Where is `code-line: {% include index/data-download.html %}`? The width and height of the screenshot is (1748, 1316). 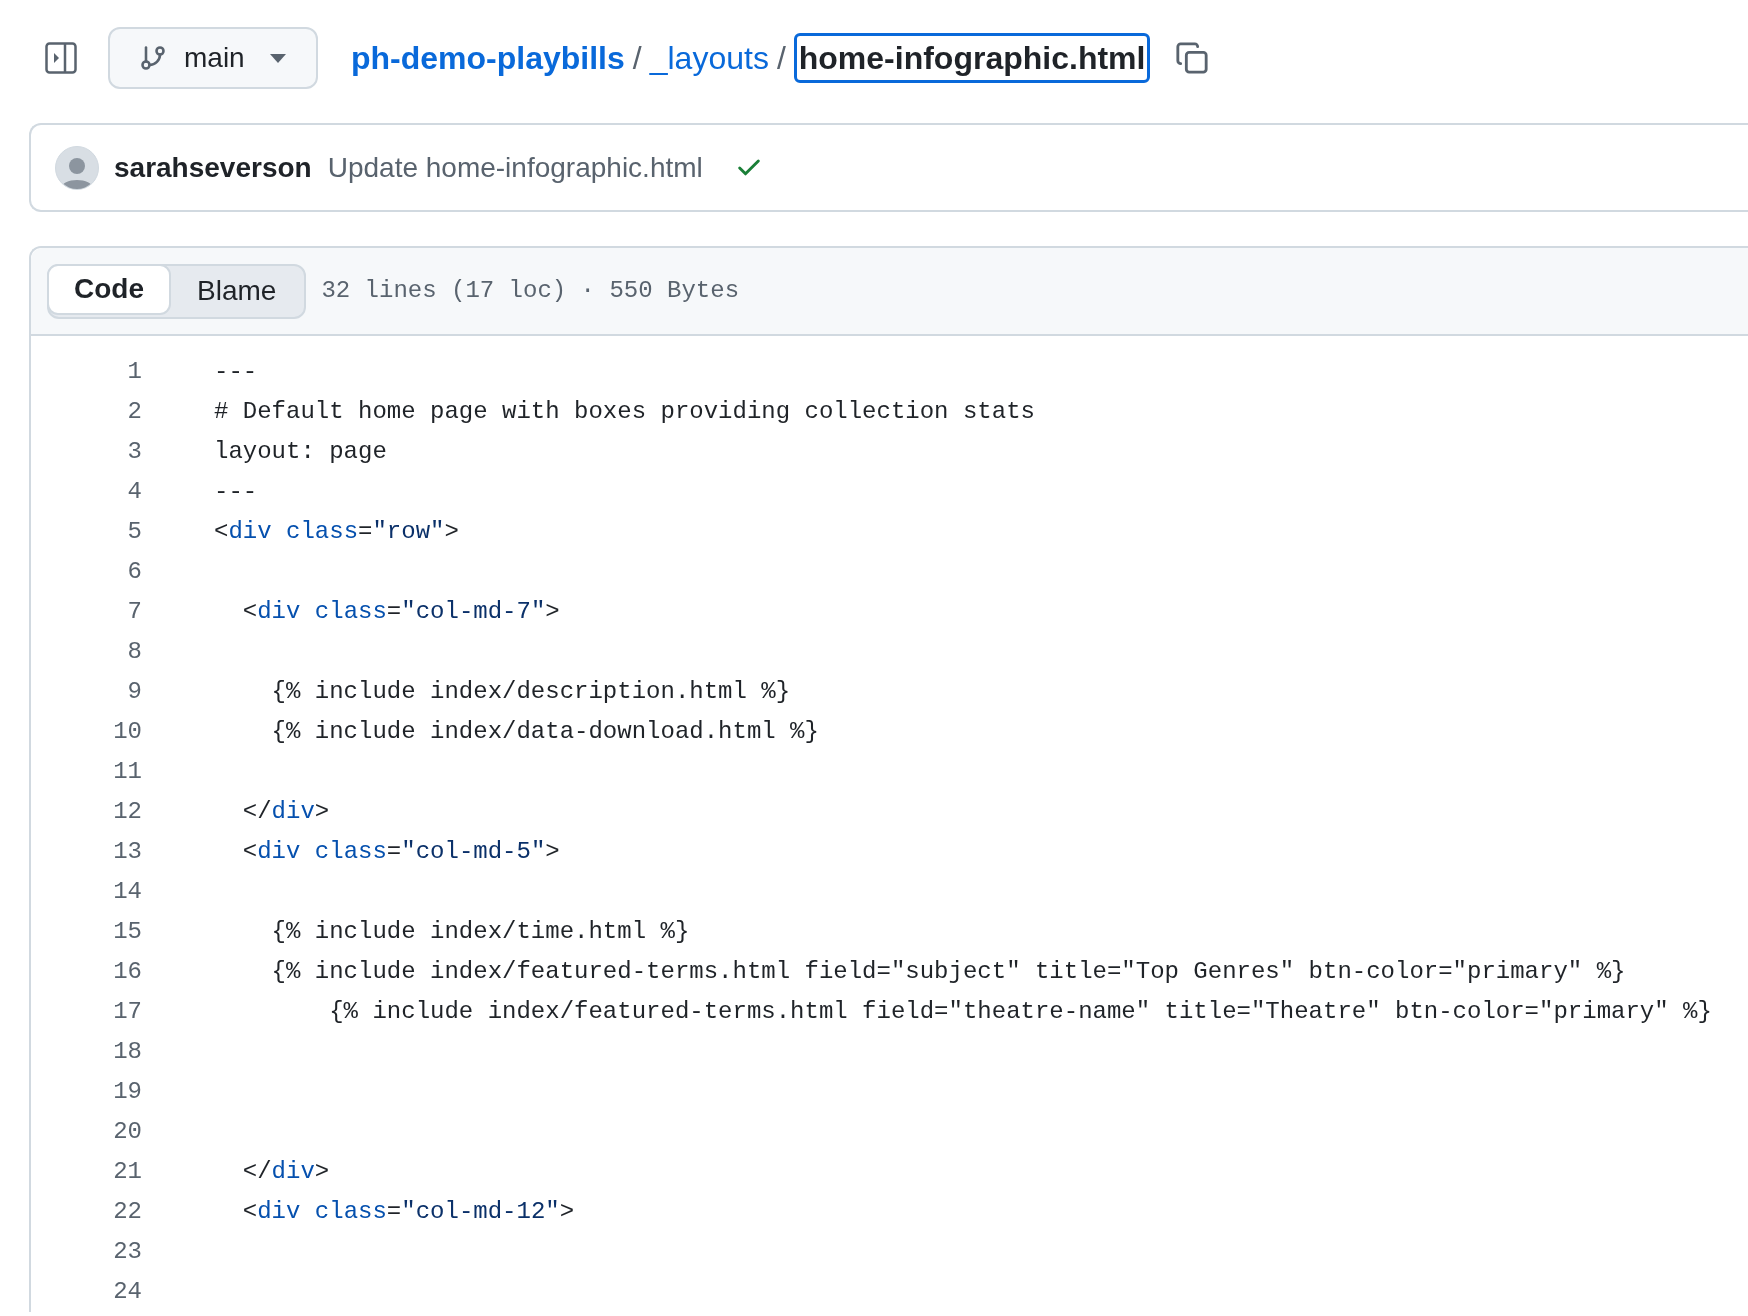
code-line: {% include index/data-download.html %} is located at coordinates (544, 732).